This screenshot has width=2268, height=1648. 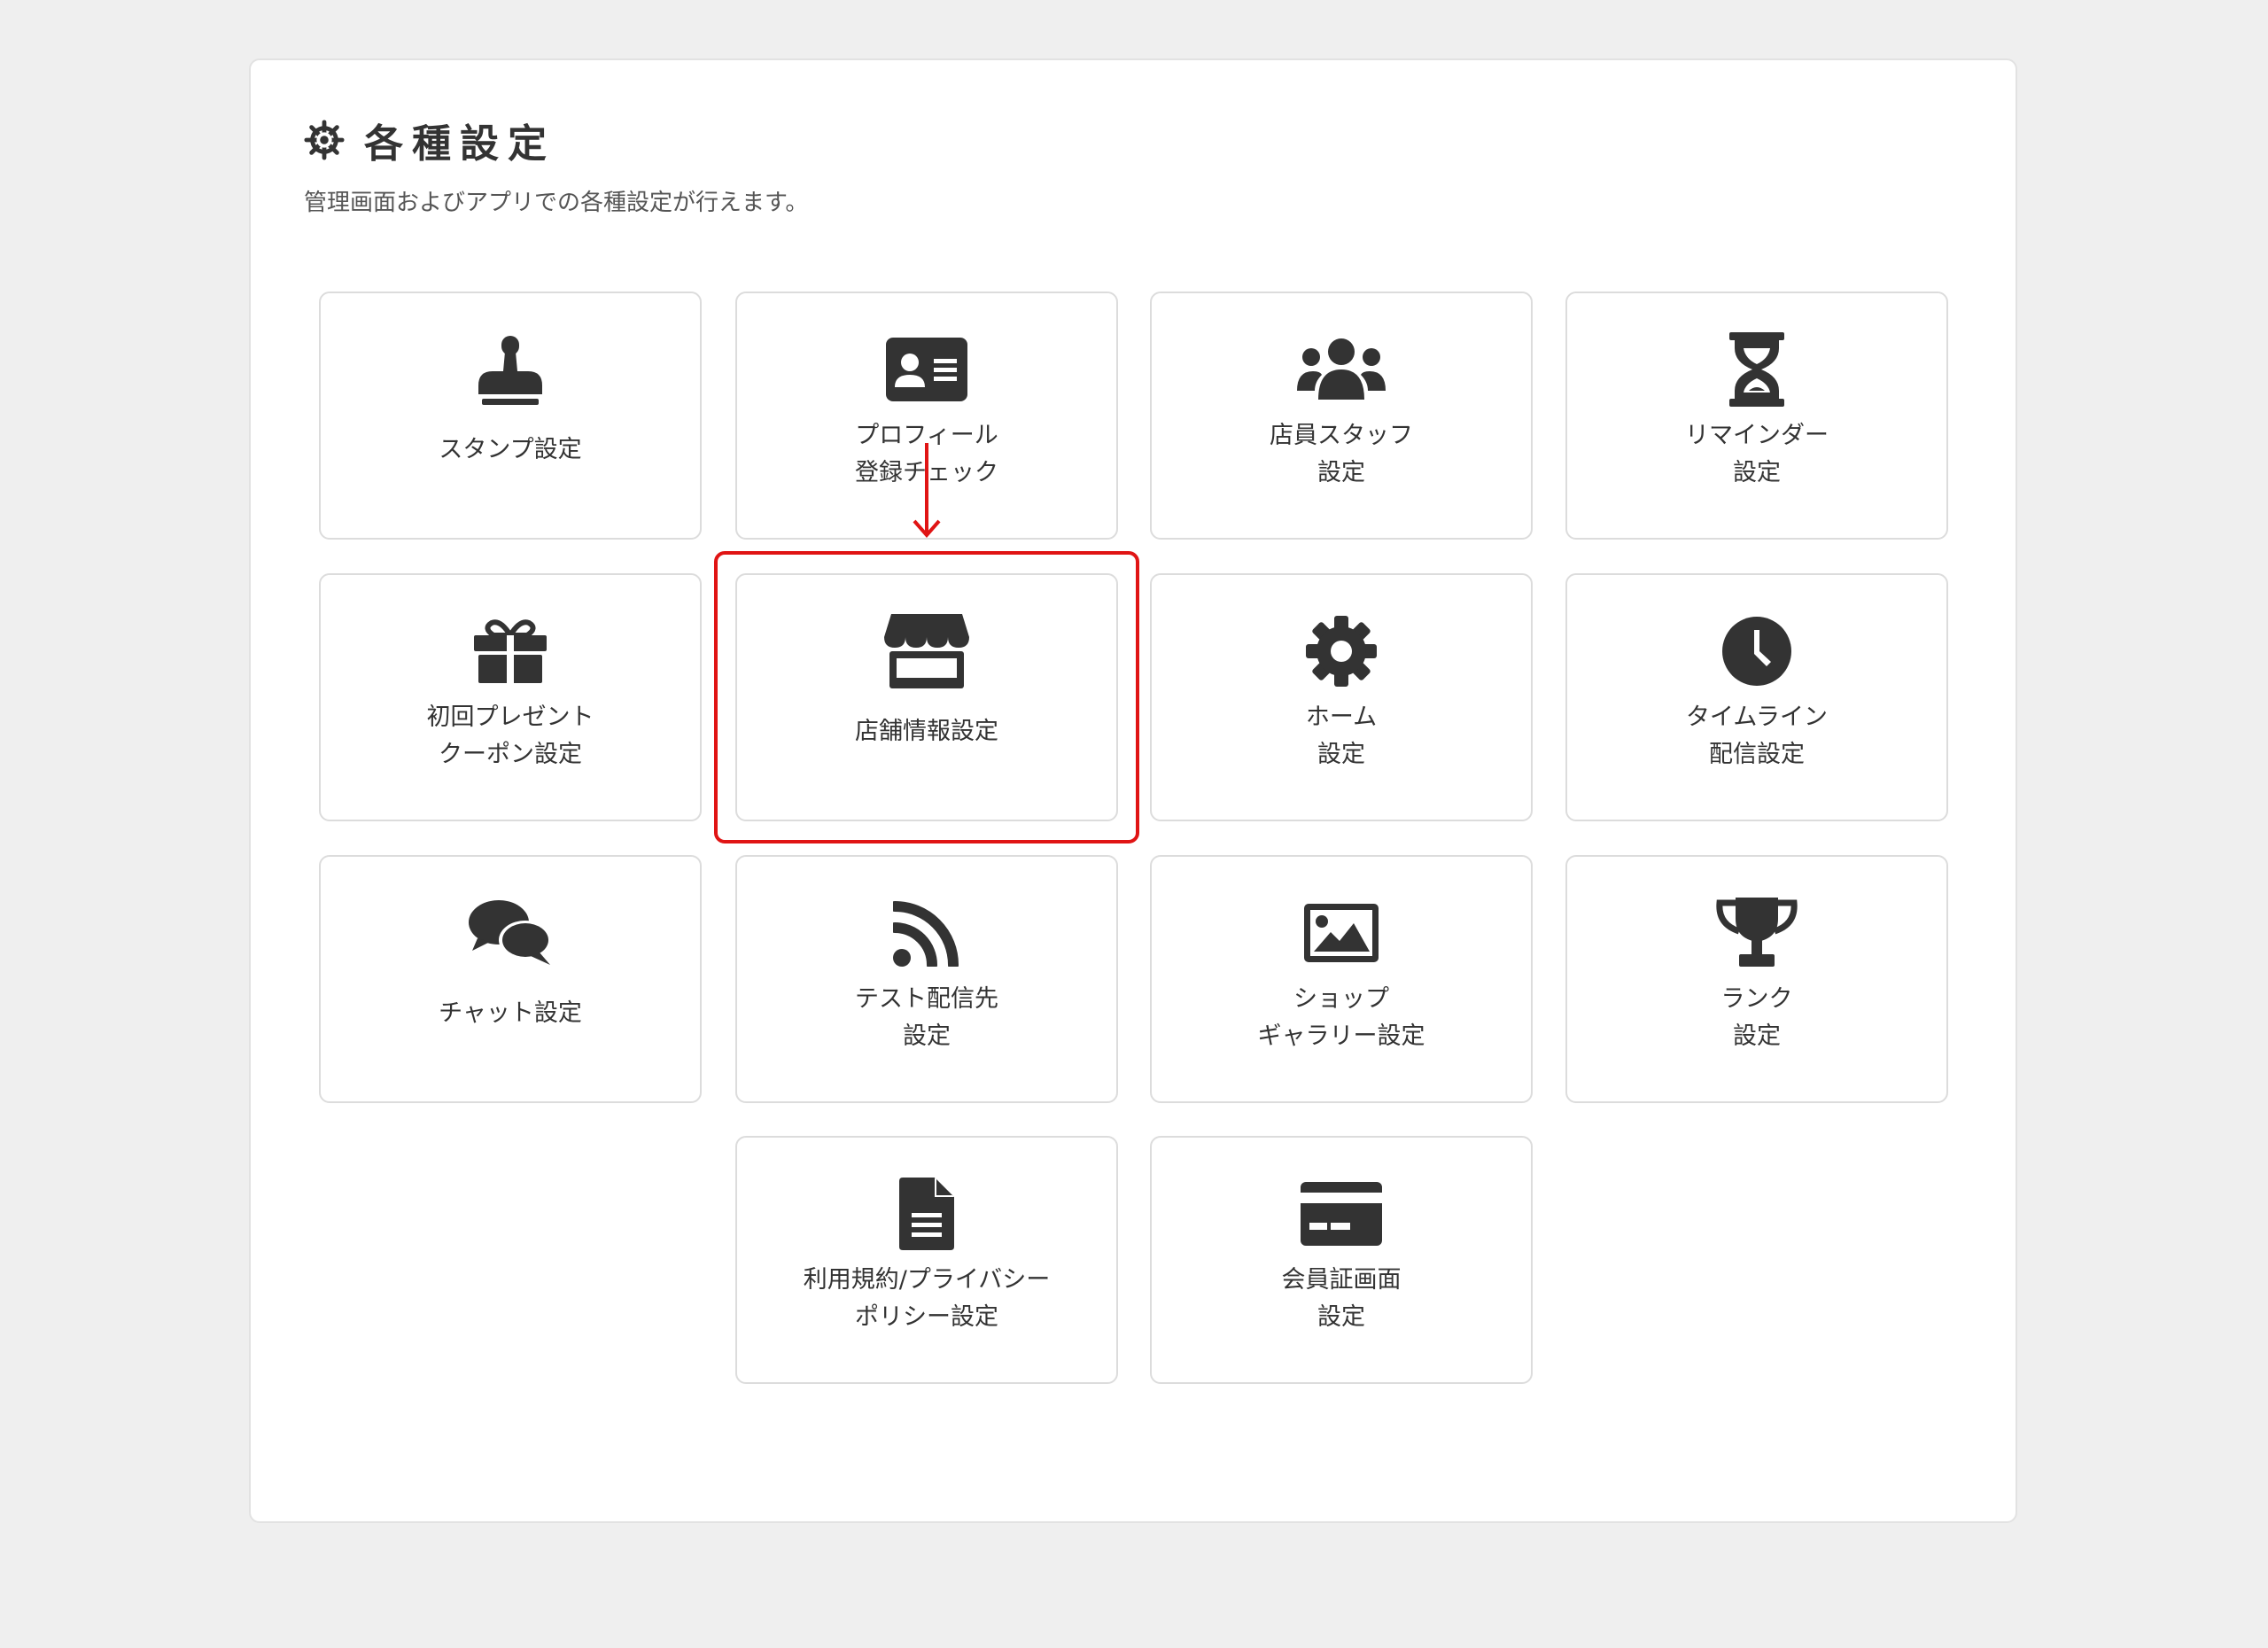 What do you see at coordinates (927, 491) in the screenshot?
I see `annotation-arrow-icon` at bounding box center [927, 491].